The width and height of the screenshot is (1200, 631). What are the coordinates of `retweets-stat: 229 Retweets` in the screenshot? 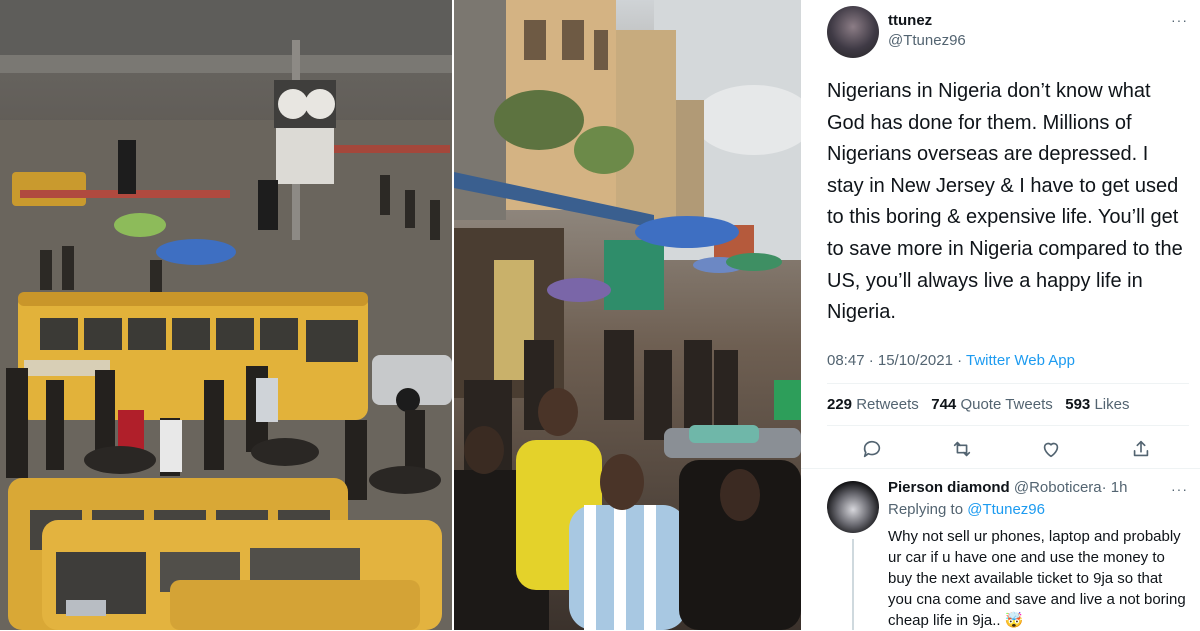 It's located at (873, 404).